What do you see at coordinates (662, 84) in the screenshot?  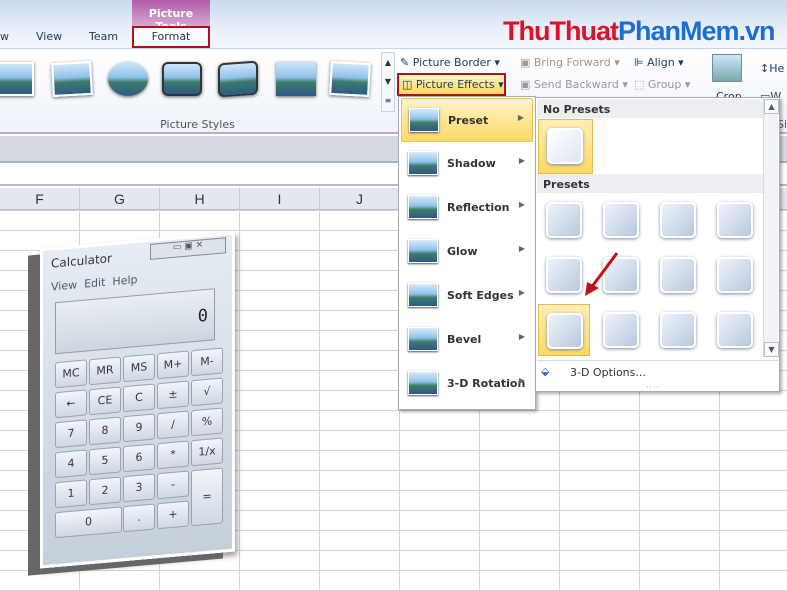 I see `group-button: ⬚ Group ▾` at bounding box center [662, 84].